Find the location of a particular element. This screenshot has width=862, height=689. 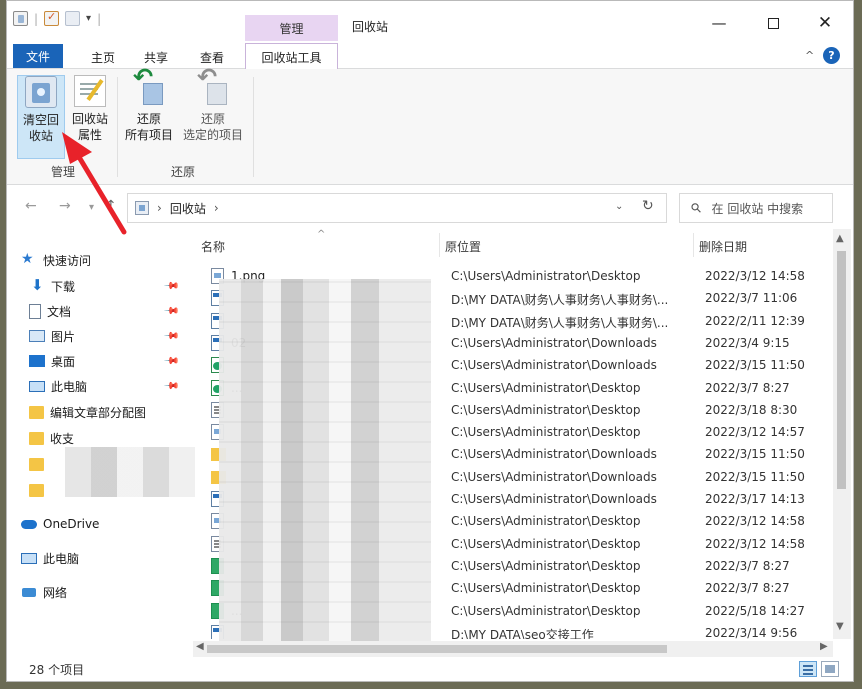

nav-item-folder: 编辑文章部分配图 is located at coordinates (117, 412).